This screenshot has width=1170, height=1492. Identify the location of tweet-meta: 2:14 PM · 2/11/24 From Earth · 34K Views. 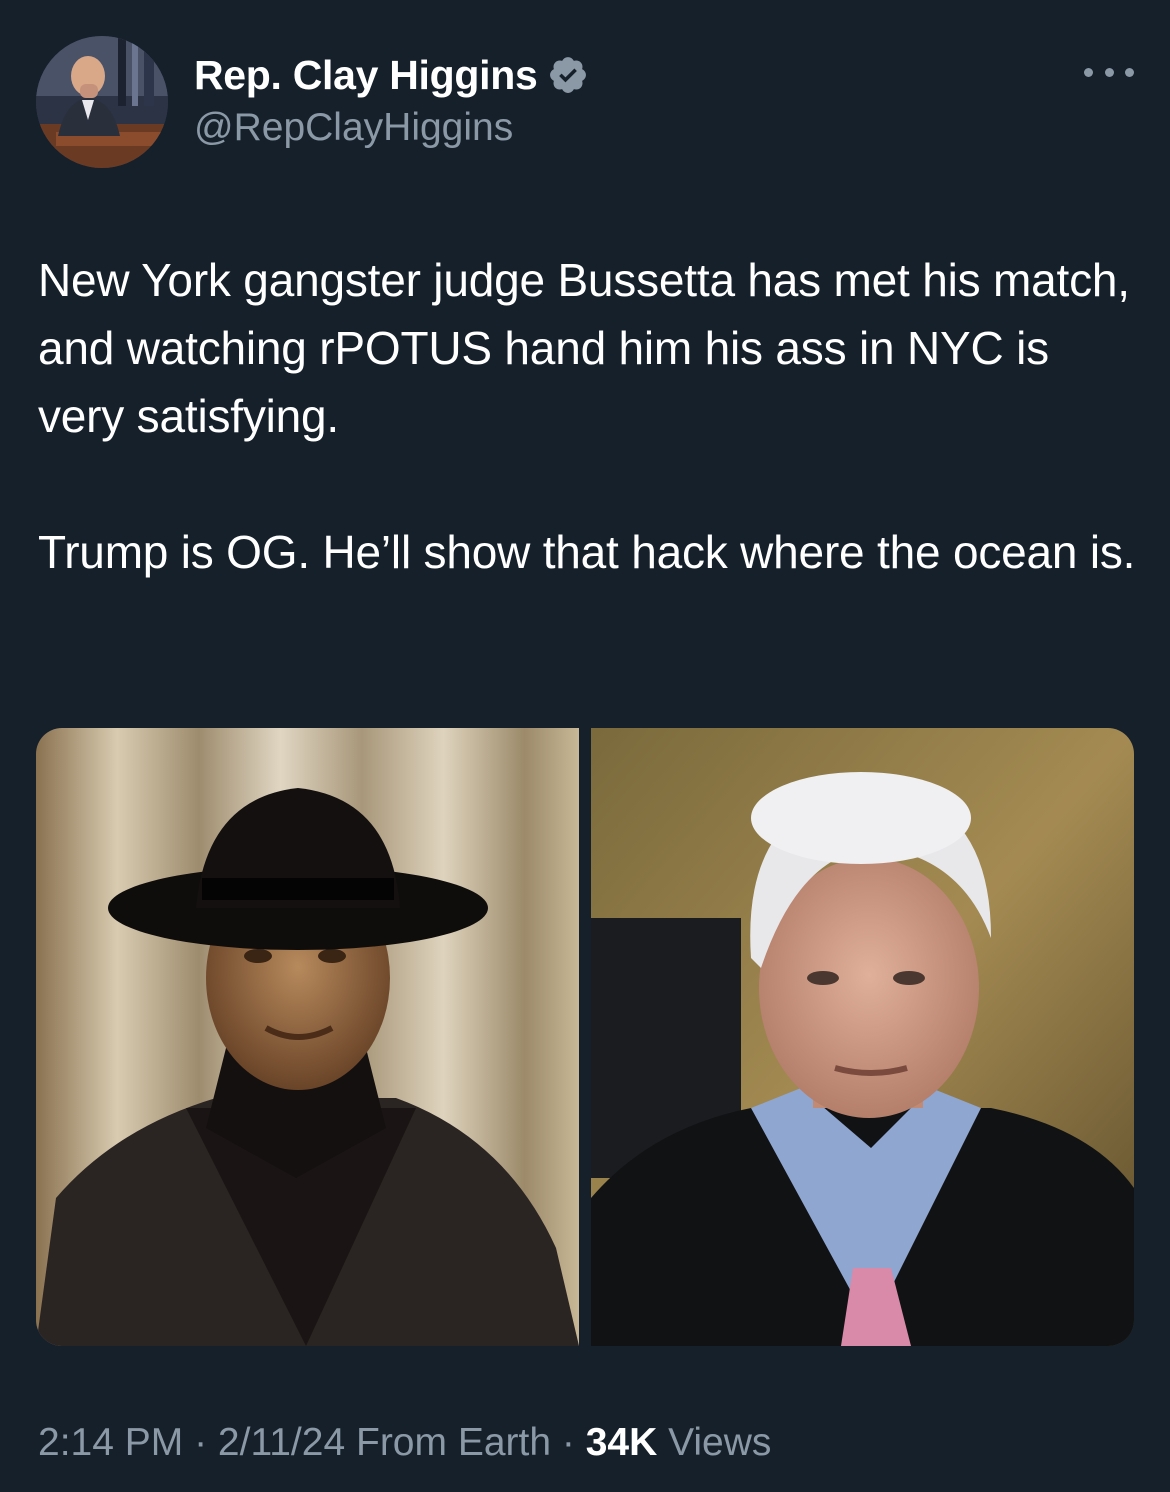
(404, 1443).